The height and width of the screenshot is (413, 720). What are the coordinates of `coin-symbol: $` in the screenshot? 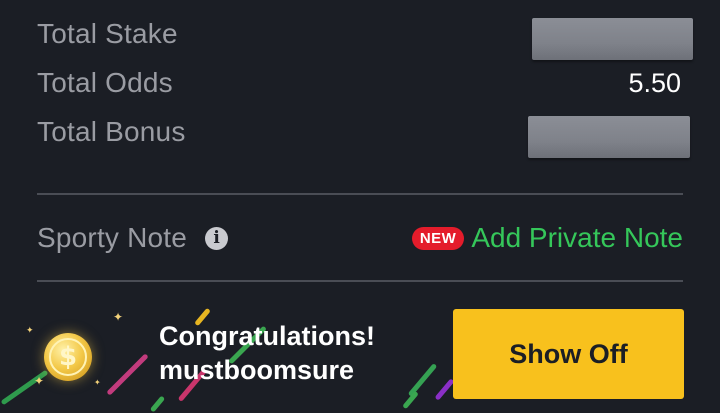 It's located at (68, 357).